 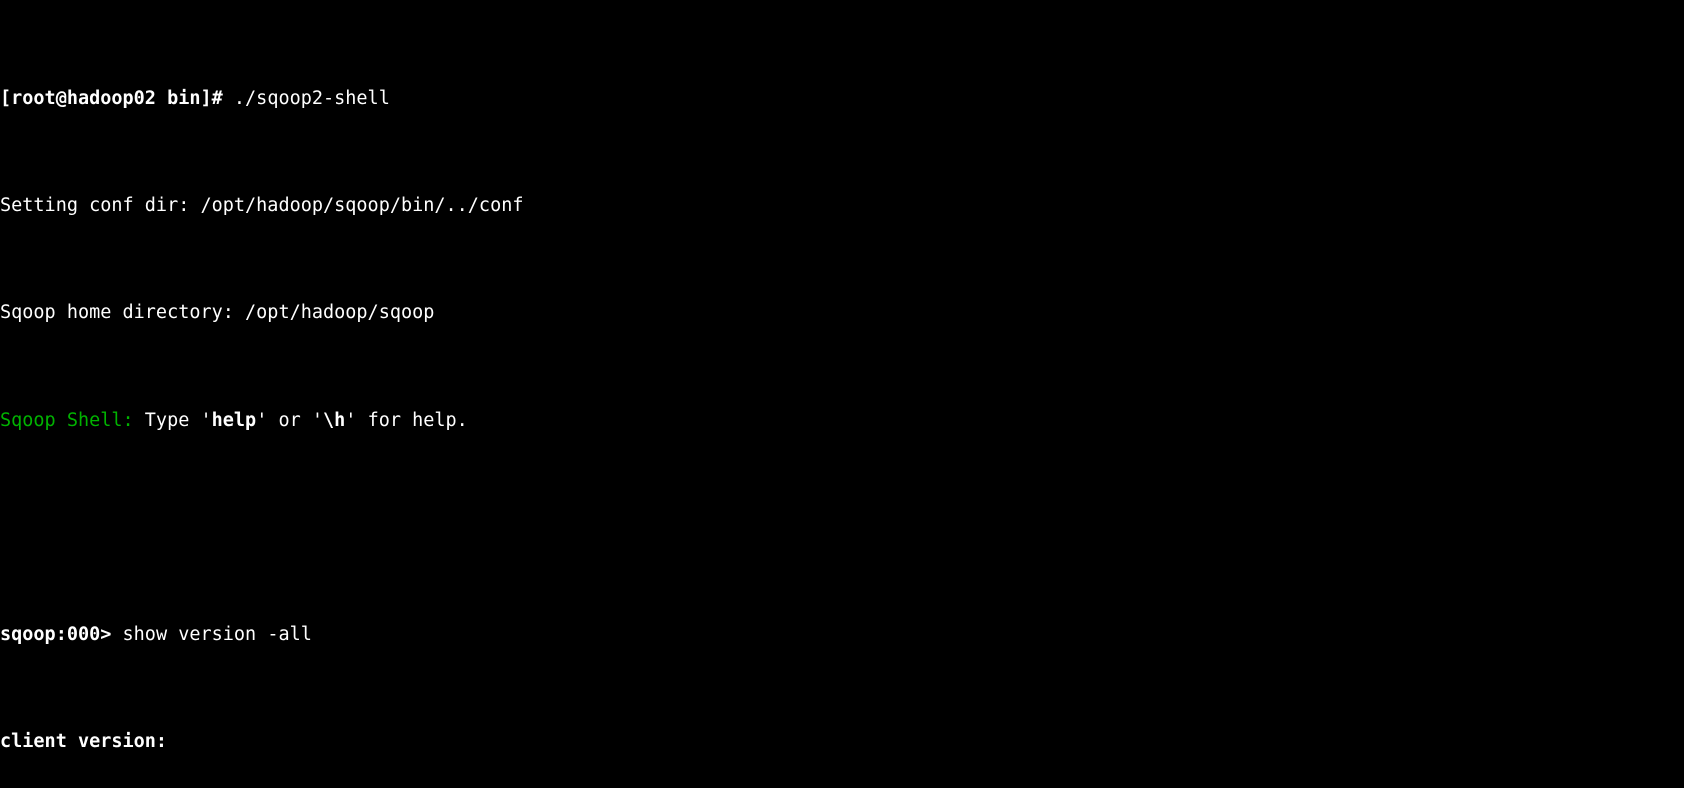 I want to click on sqoop-prompt: sqoop:000>, so click(x=56, y=635).